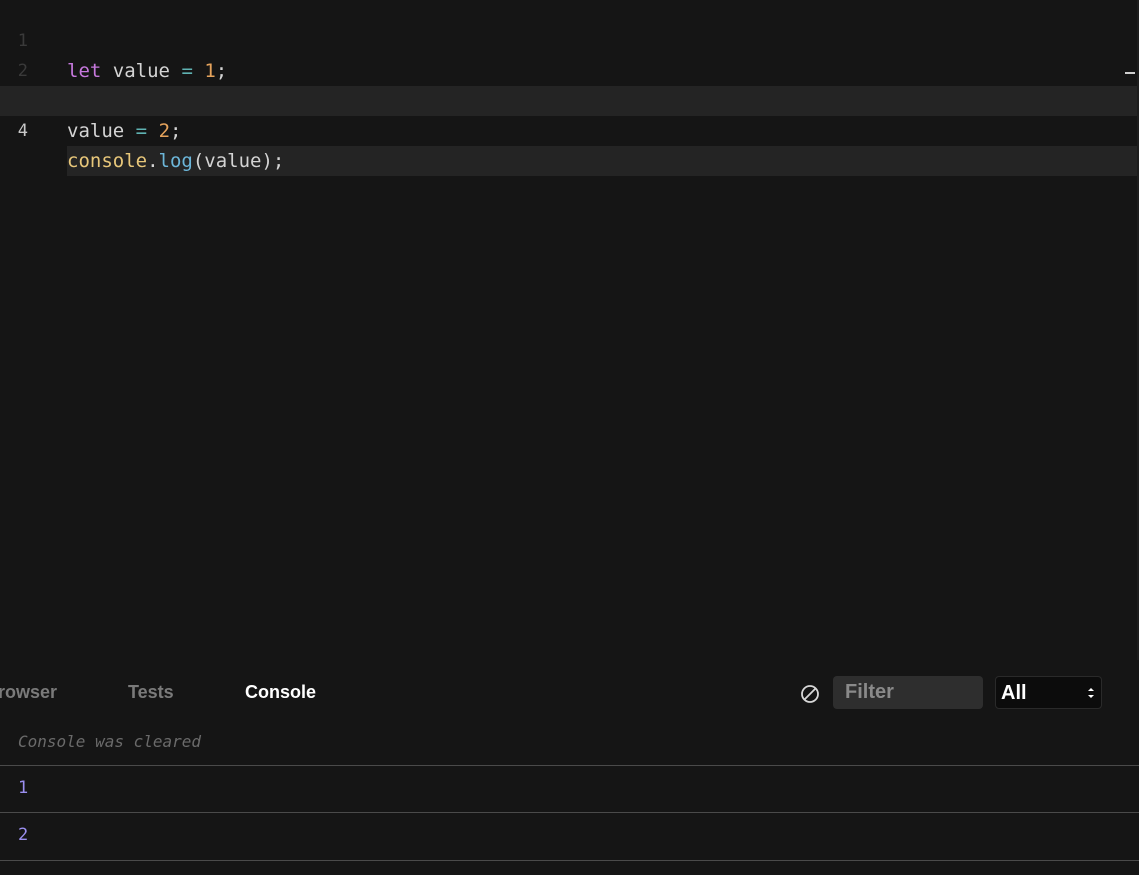  Describe the element at coordinates (280, 692) in the screenshot. I see `tab-console: Console` at that location.